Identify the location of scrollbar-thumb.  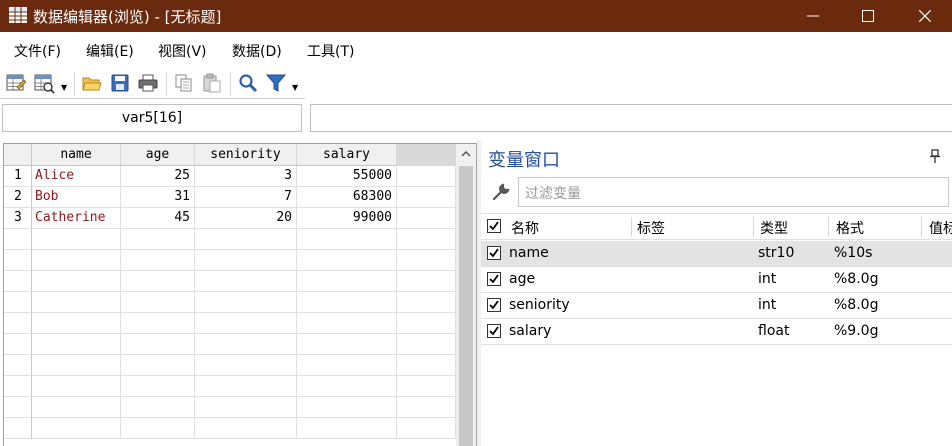
(466, 306).